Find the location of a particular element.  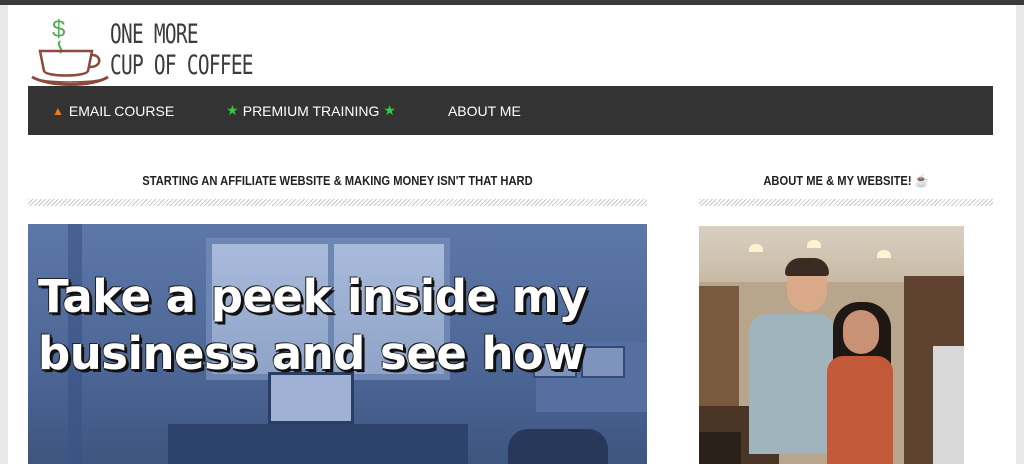

photo-person-man is located at coordinates (792, 384).